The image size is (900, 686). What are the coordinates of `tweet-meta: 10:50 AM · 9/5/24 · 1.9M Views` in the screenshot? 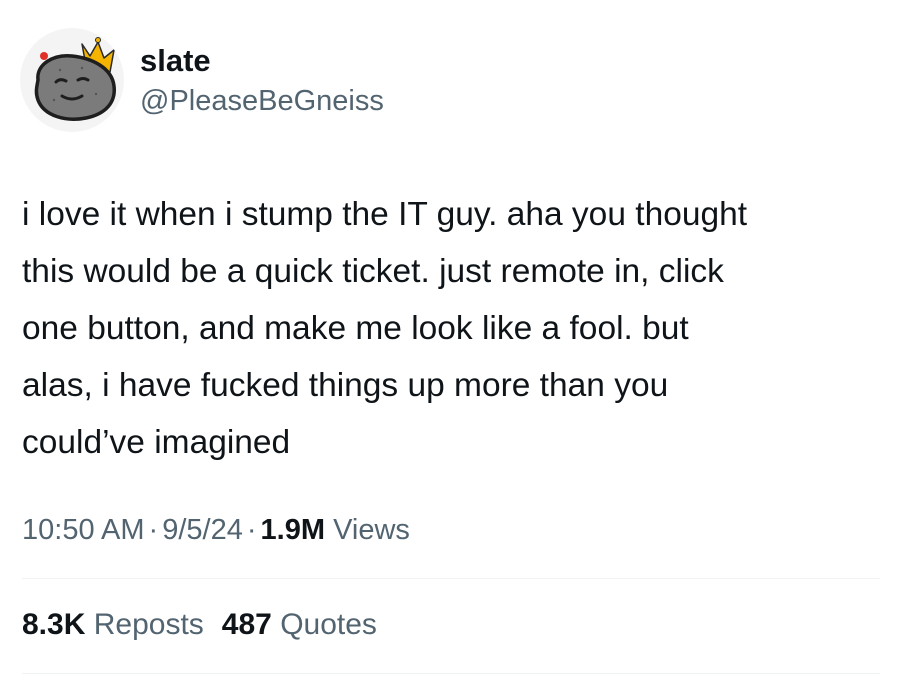 It's located at (216, 530).